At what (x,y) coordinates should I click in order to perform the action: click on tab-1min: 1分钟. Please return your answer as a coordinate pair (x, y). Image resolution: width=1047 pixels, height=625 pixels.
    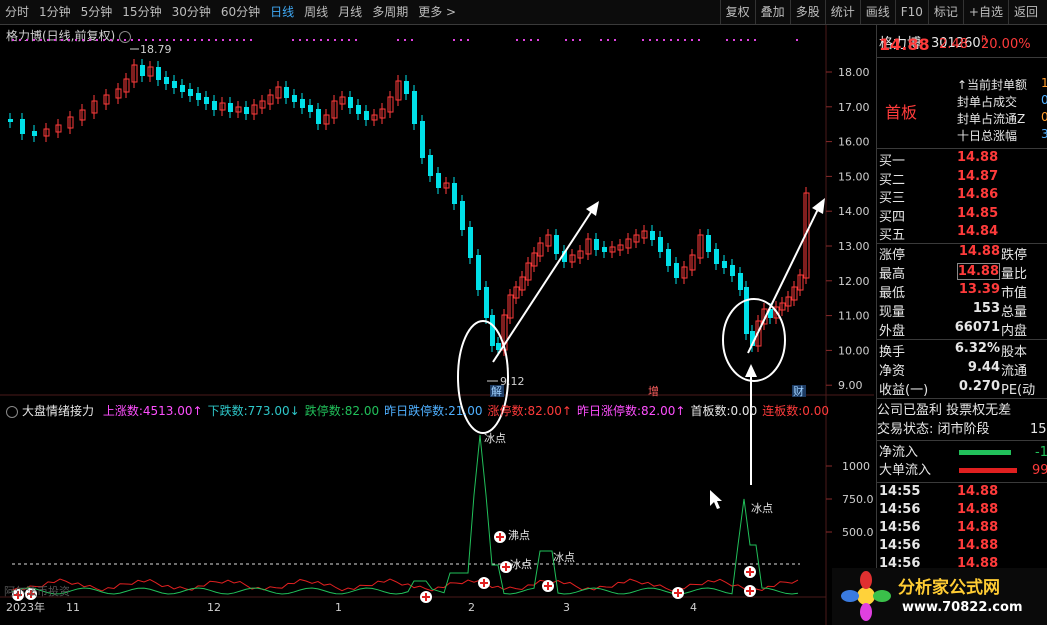
    Looking at the image, I should click on (55, 12).